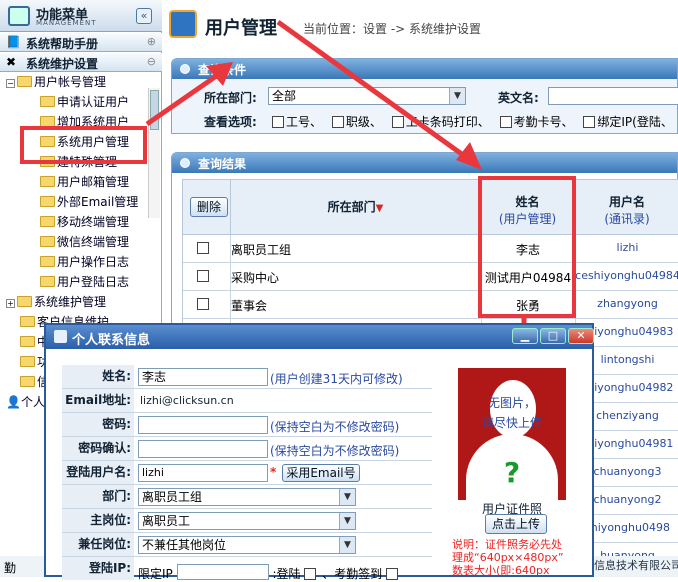 The image size is (678, 582). What do you see at coordinates (525, 336) in the screenshot?
I see `minimize-button: ▁` at bounding box center [525, 336].